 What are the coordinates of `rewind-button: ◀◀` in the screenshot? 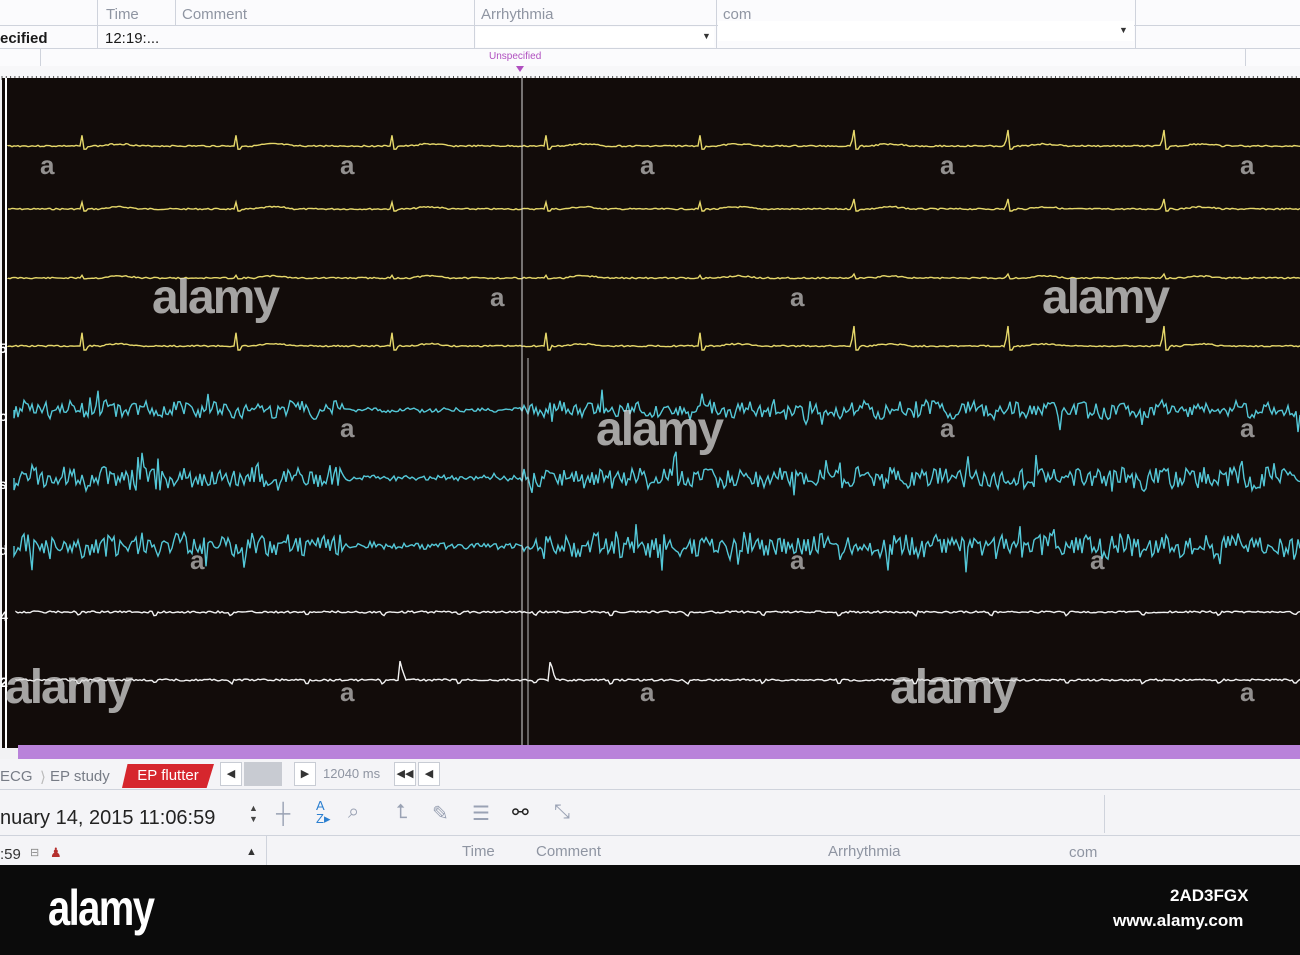 It's located at (405, 774).